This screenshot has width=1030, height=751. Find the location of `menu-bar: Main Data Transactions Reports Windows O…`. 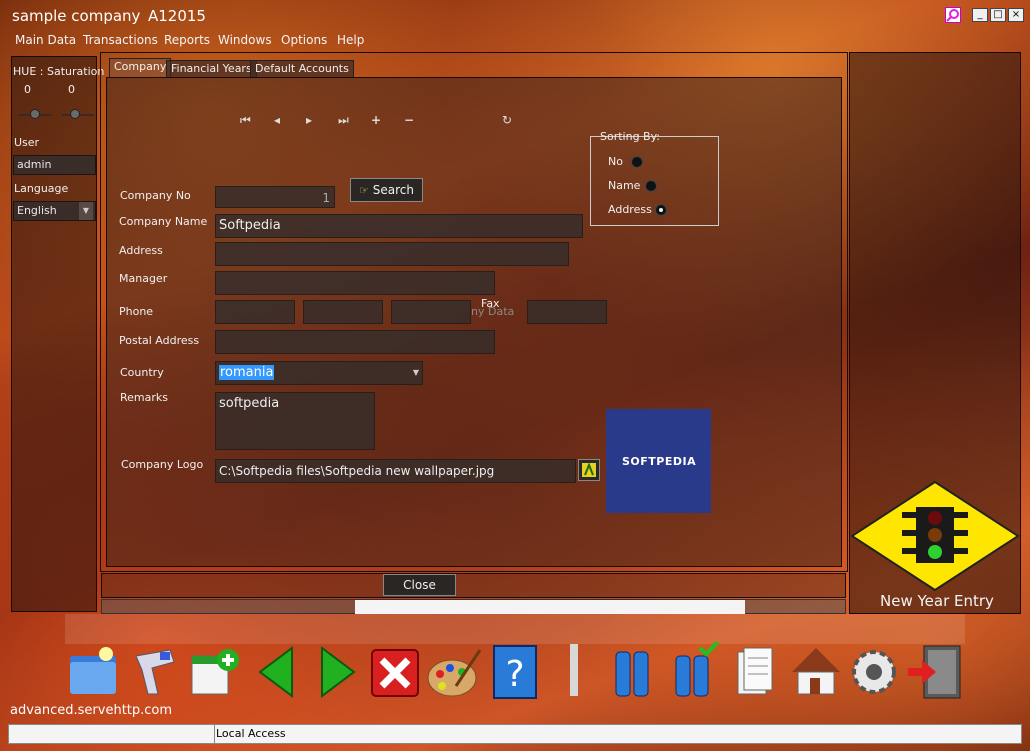

menu-bar: Main Data Transactions Reports Windows O… is located at coordinates (515, 41).